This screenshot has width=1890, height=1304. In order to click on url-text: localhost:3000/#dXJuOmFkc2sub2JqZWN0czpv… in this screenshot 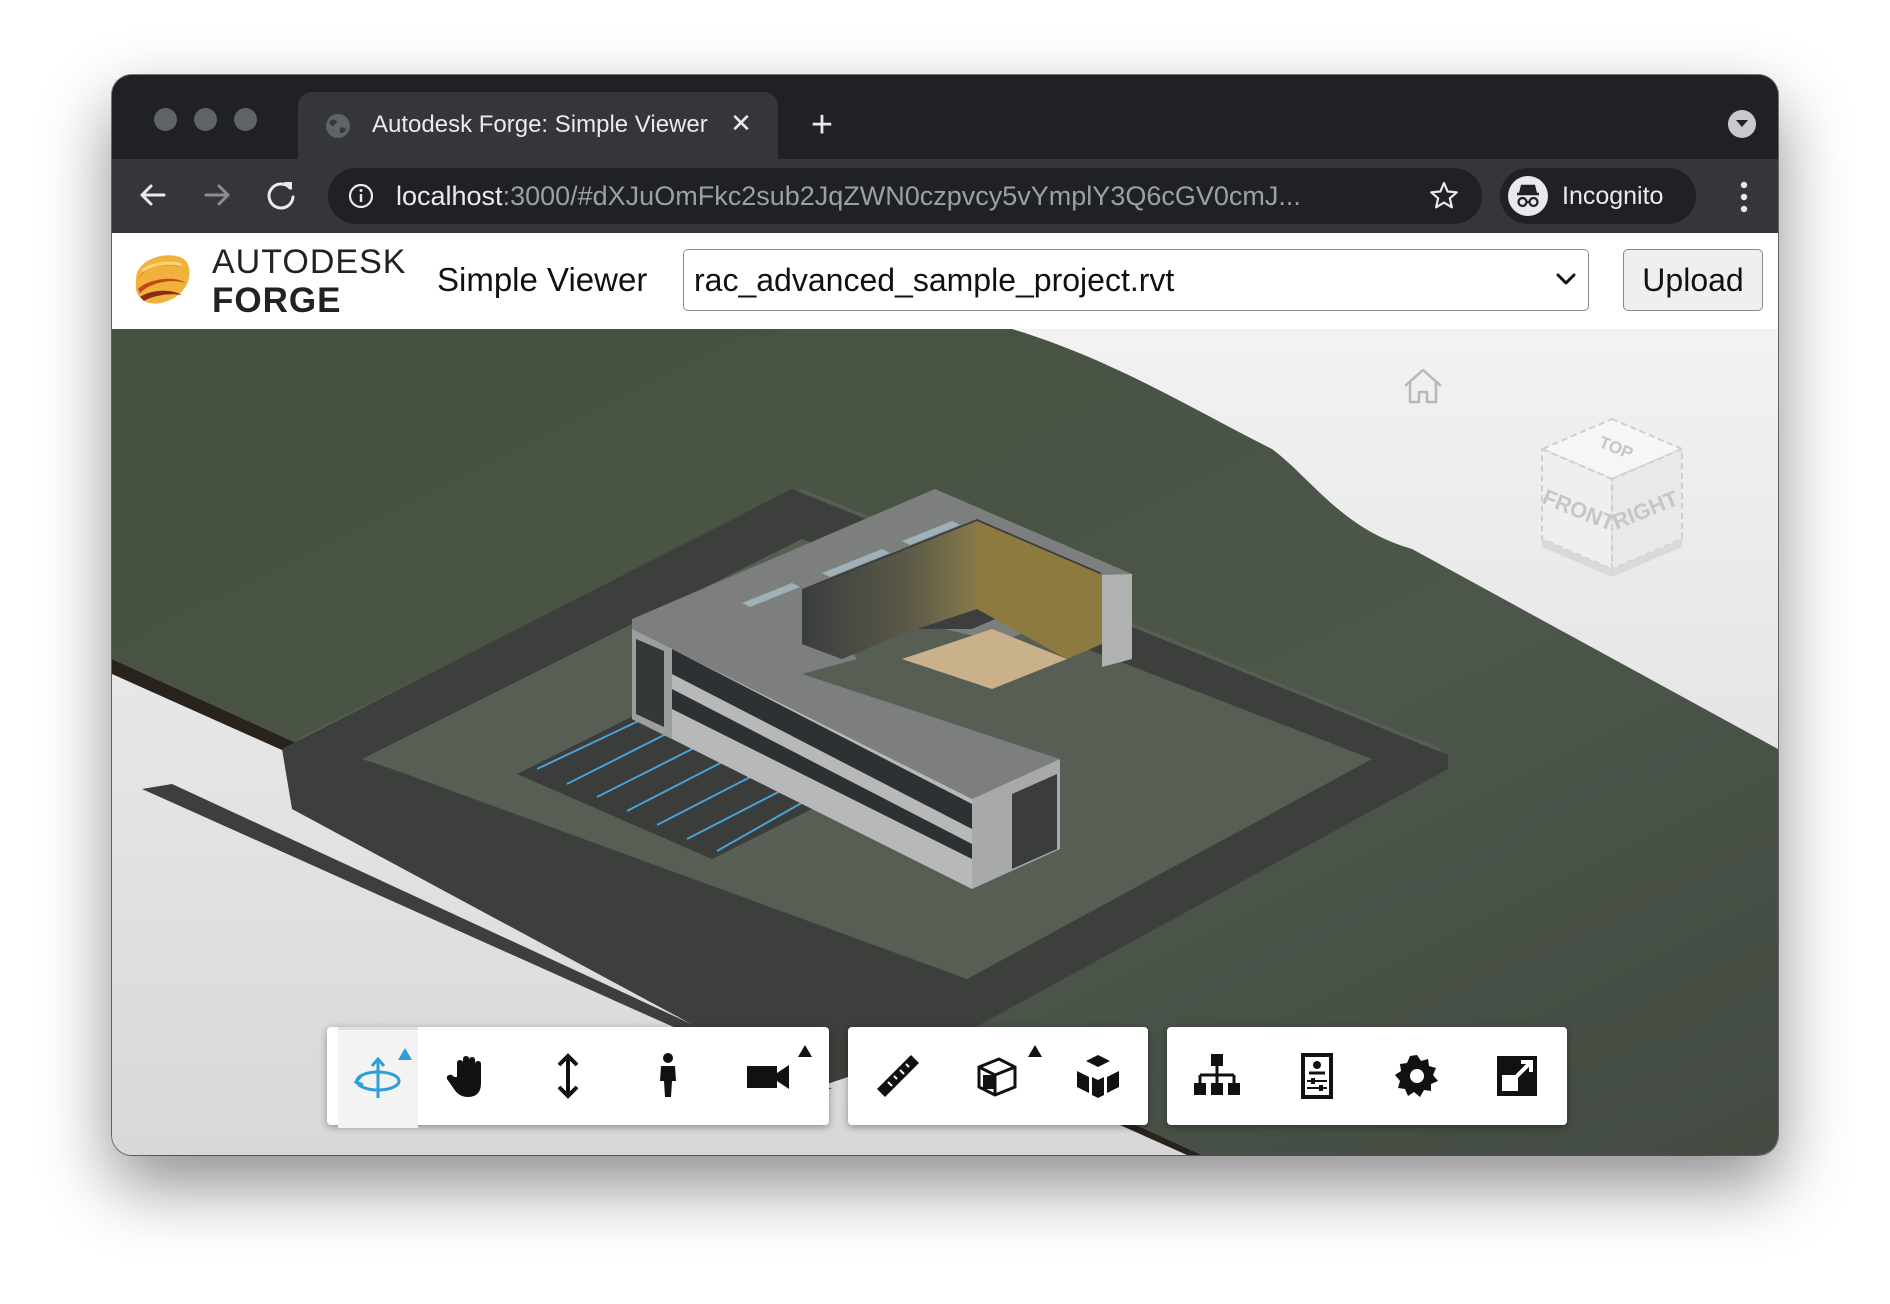, I will do `click(848, 196)`.